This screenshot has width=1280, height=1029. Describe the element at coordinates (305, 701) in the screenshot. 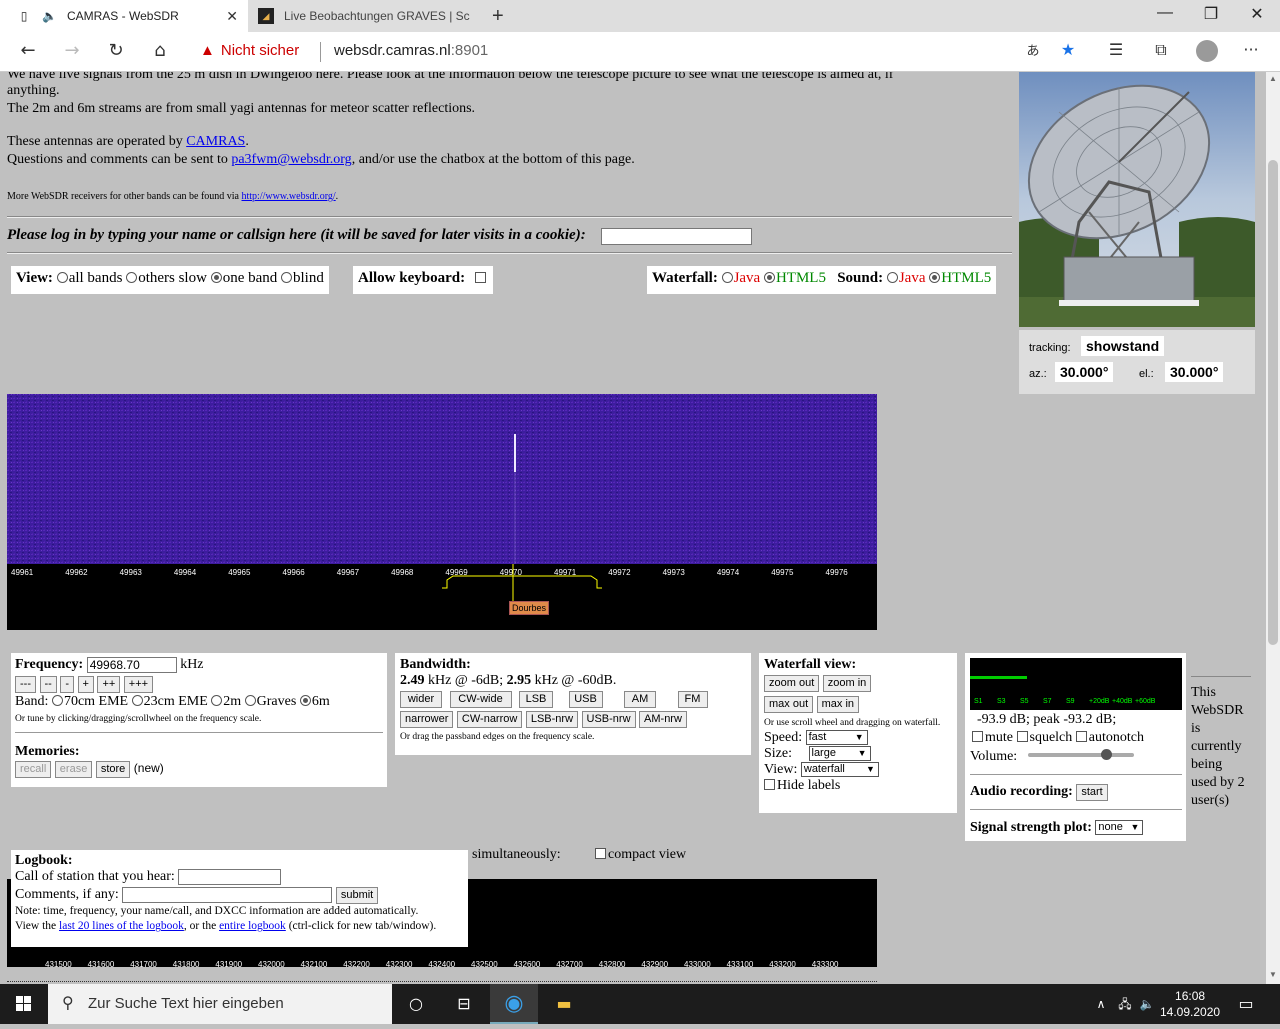

I see `radio-6m` at that location.